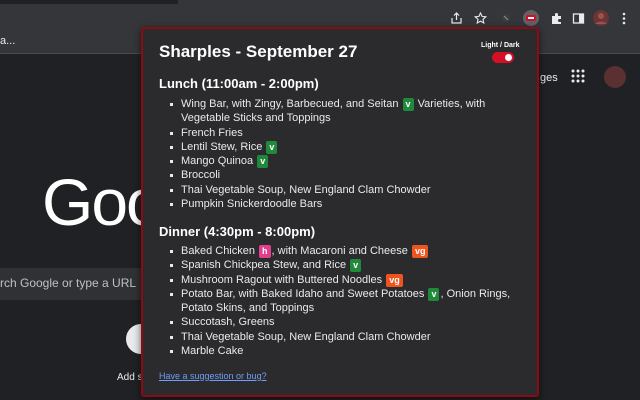 The image size is (640, 400). What do you see at coordinates (344, 351) in the screenshot?
I see `menu-item: Marble Cake` at bounding box center [344, 351].